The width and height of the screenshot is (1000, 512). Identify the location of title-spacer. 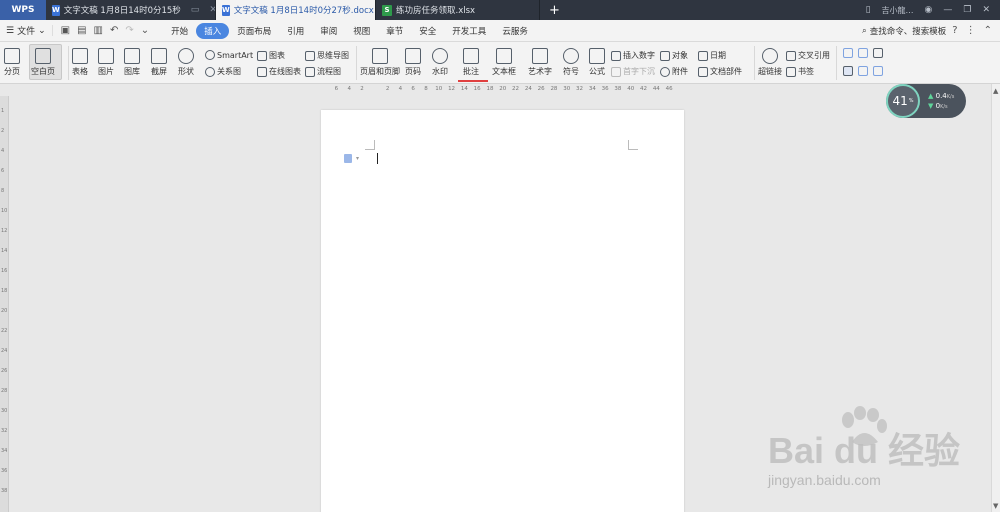
(717, 10).